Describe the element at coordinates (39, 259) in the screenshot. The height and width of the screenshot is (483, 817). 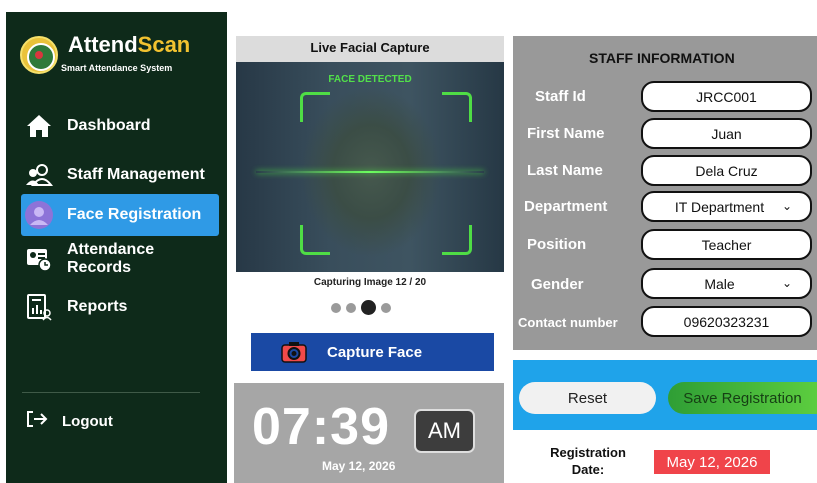
I see `records-icon` at that location.